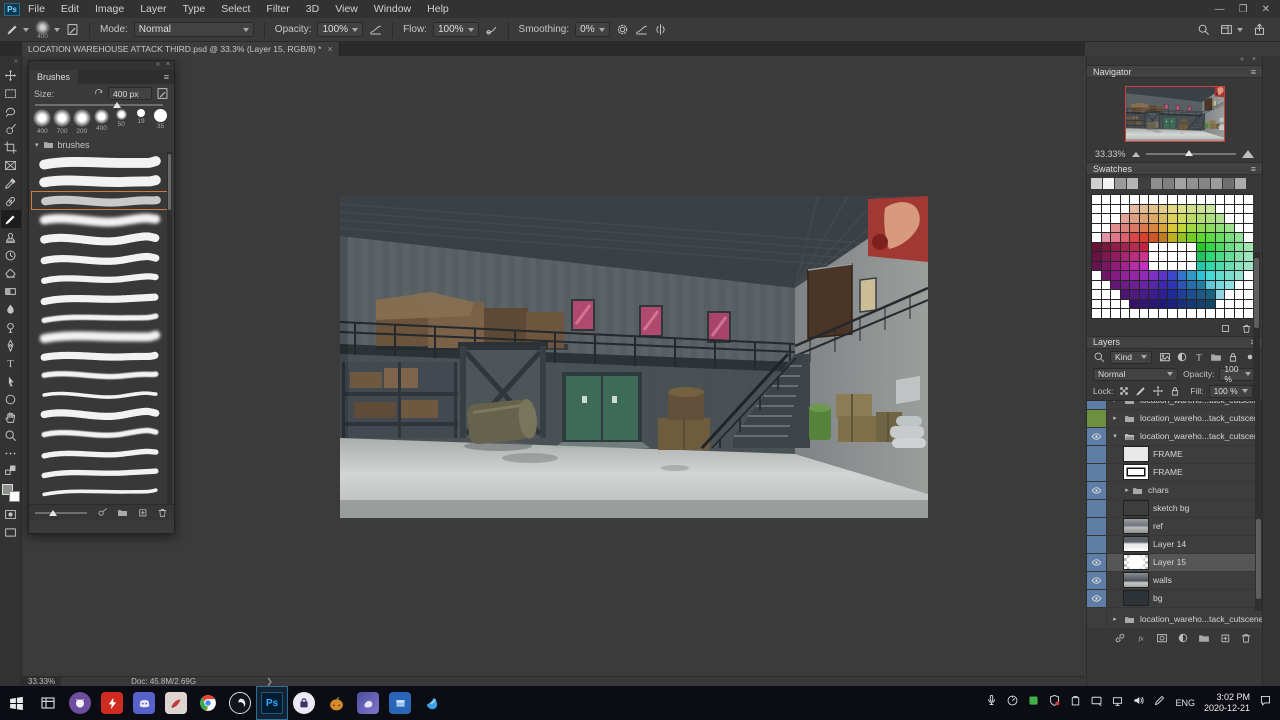 Image resolution: width=1280 pixels, height=720 pixels. I want to click on layers-fx-button: fx, so click(1141, 638).